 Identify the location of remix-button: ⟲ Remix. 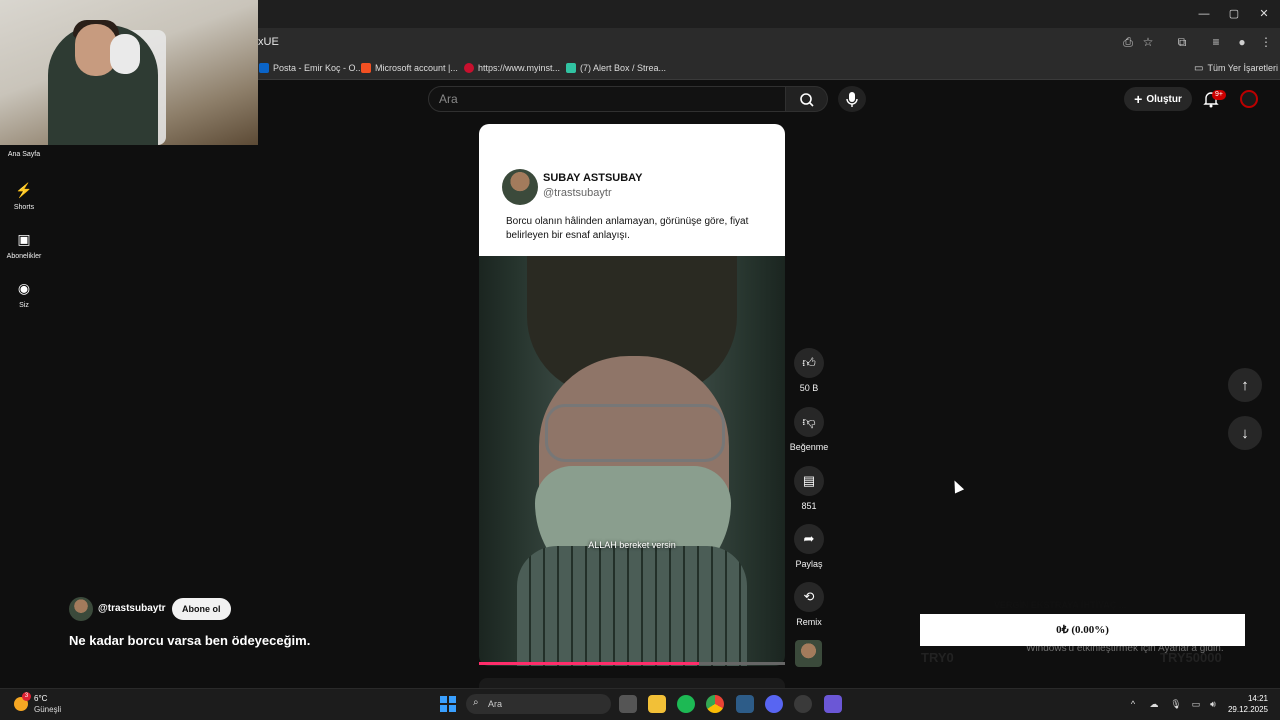
(809, 604).